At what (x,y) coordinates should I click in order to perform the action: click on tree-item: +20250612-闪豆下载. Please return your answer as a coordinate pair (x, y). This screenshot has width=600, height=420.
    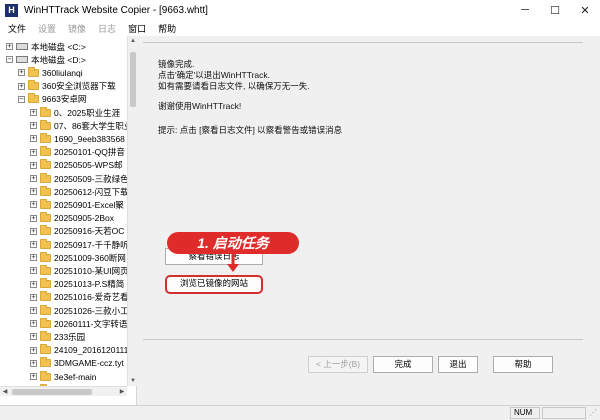
    Looking at the image, I should click on (79, 191).